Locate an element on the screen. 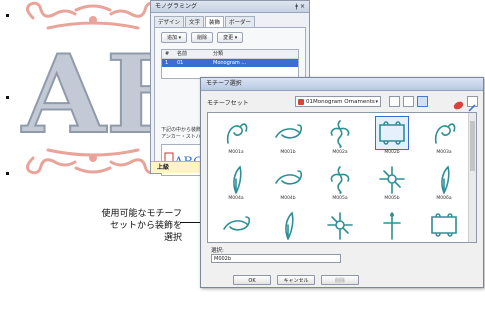 The width and height of the screenshot is (485, 310). motif-item: M002a is located at coordinates (340, 137).